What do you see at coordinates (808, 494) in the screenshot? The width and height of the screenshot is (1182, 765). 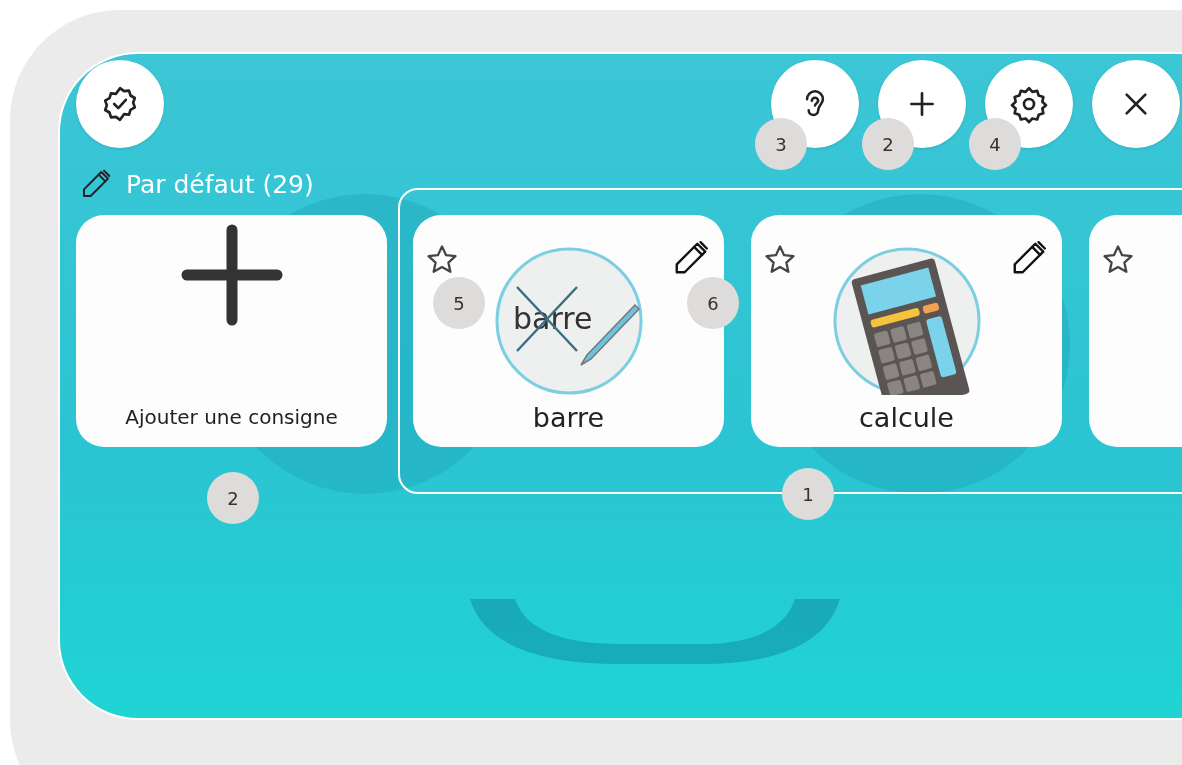 I see `number-badge: 1` at bounding box center [808, 494].